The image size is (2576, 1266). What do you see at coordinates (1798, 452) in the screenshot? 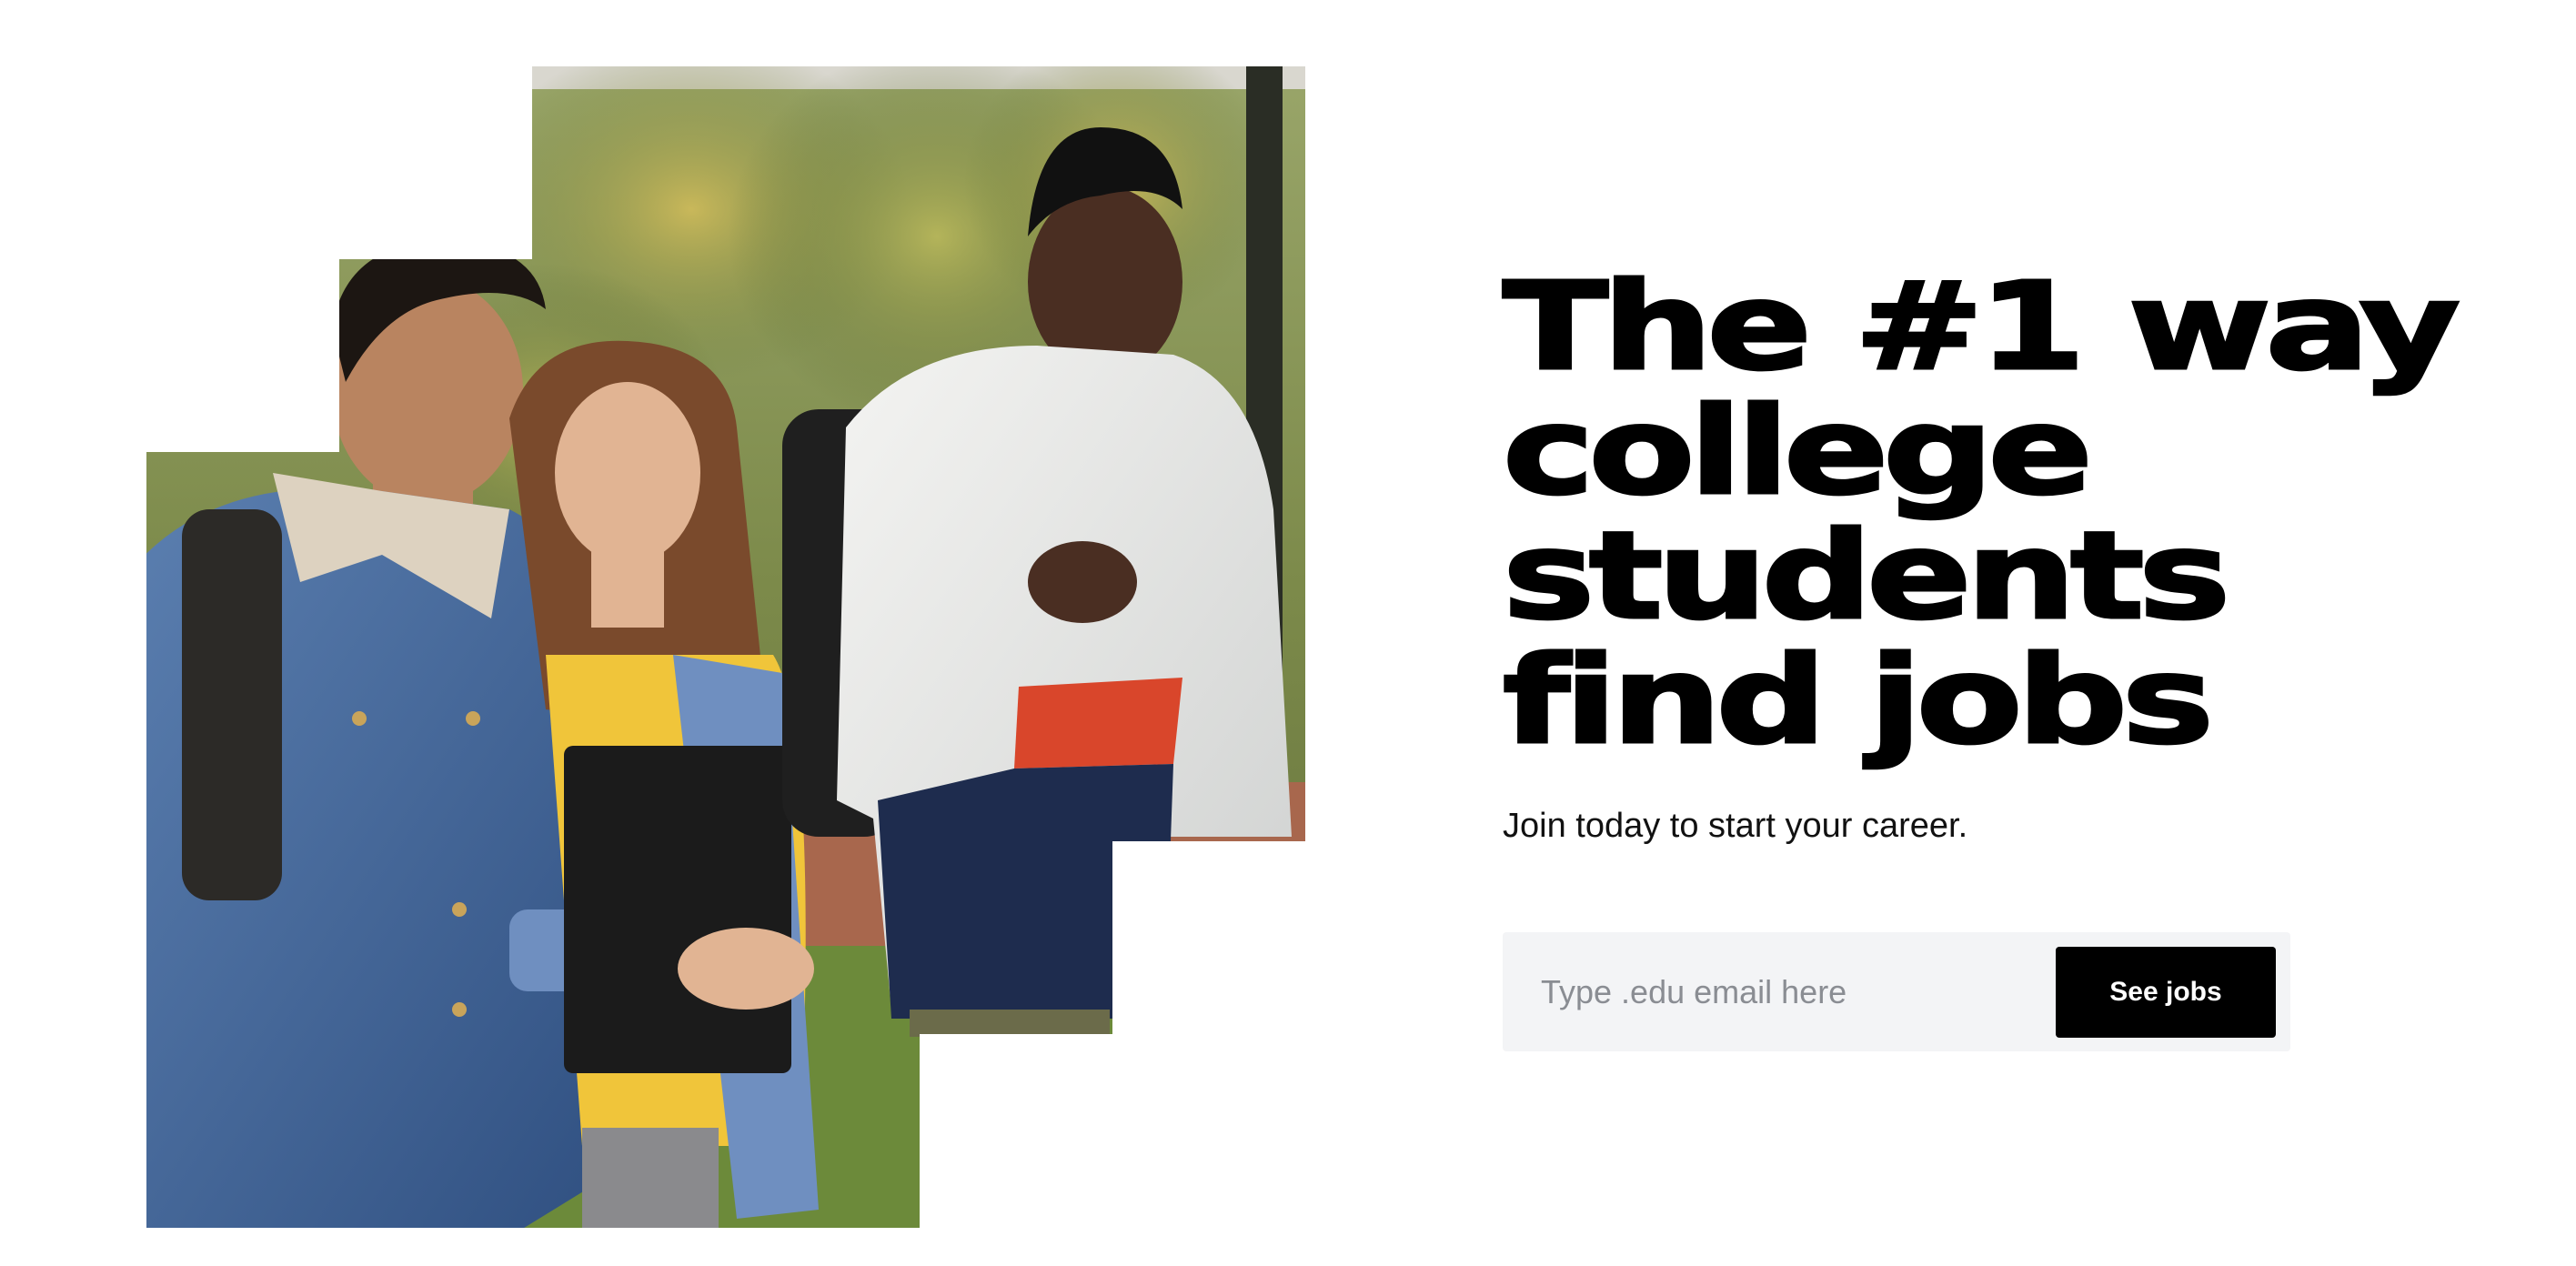
I see `hero-title-line: college` at bounding box center [1798, 452].